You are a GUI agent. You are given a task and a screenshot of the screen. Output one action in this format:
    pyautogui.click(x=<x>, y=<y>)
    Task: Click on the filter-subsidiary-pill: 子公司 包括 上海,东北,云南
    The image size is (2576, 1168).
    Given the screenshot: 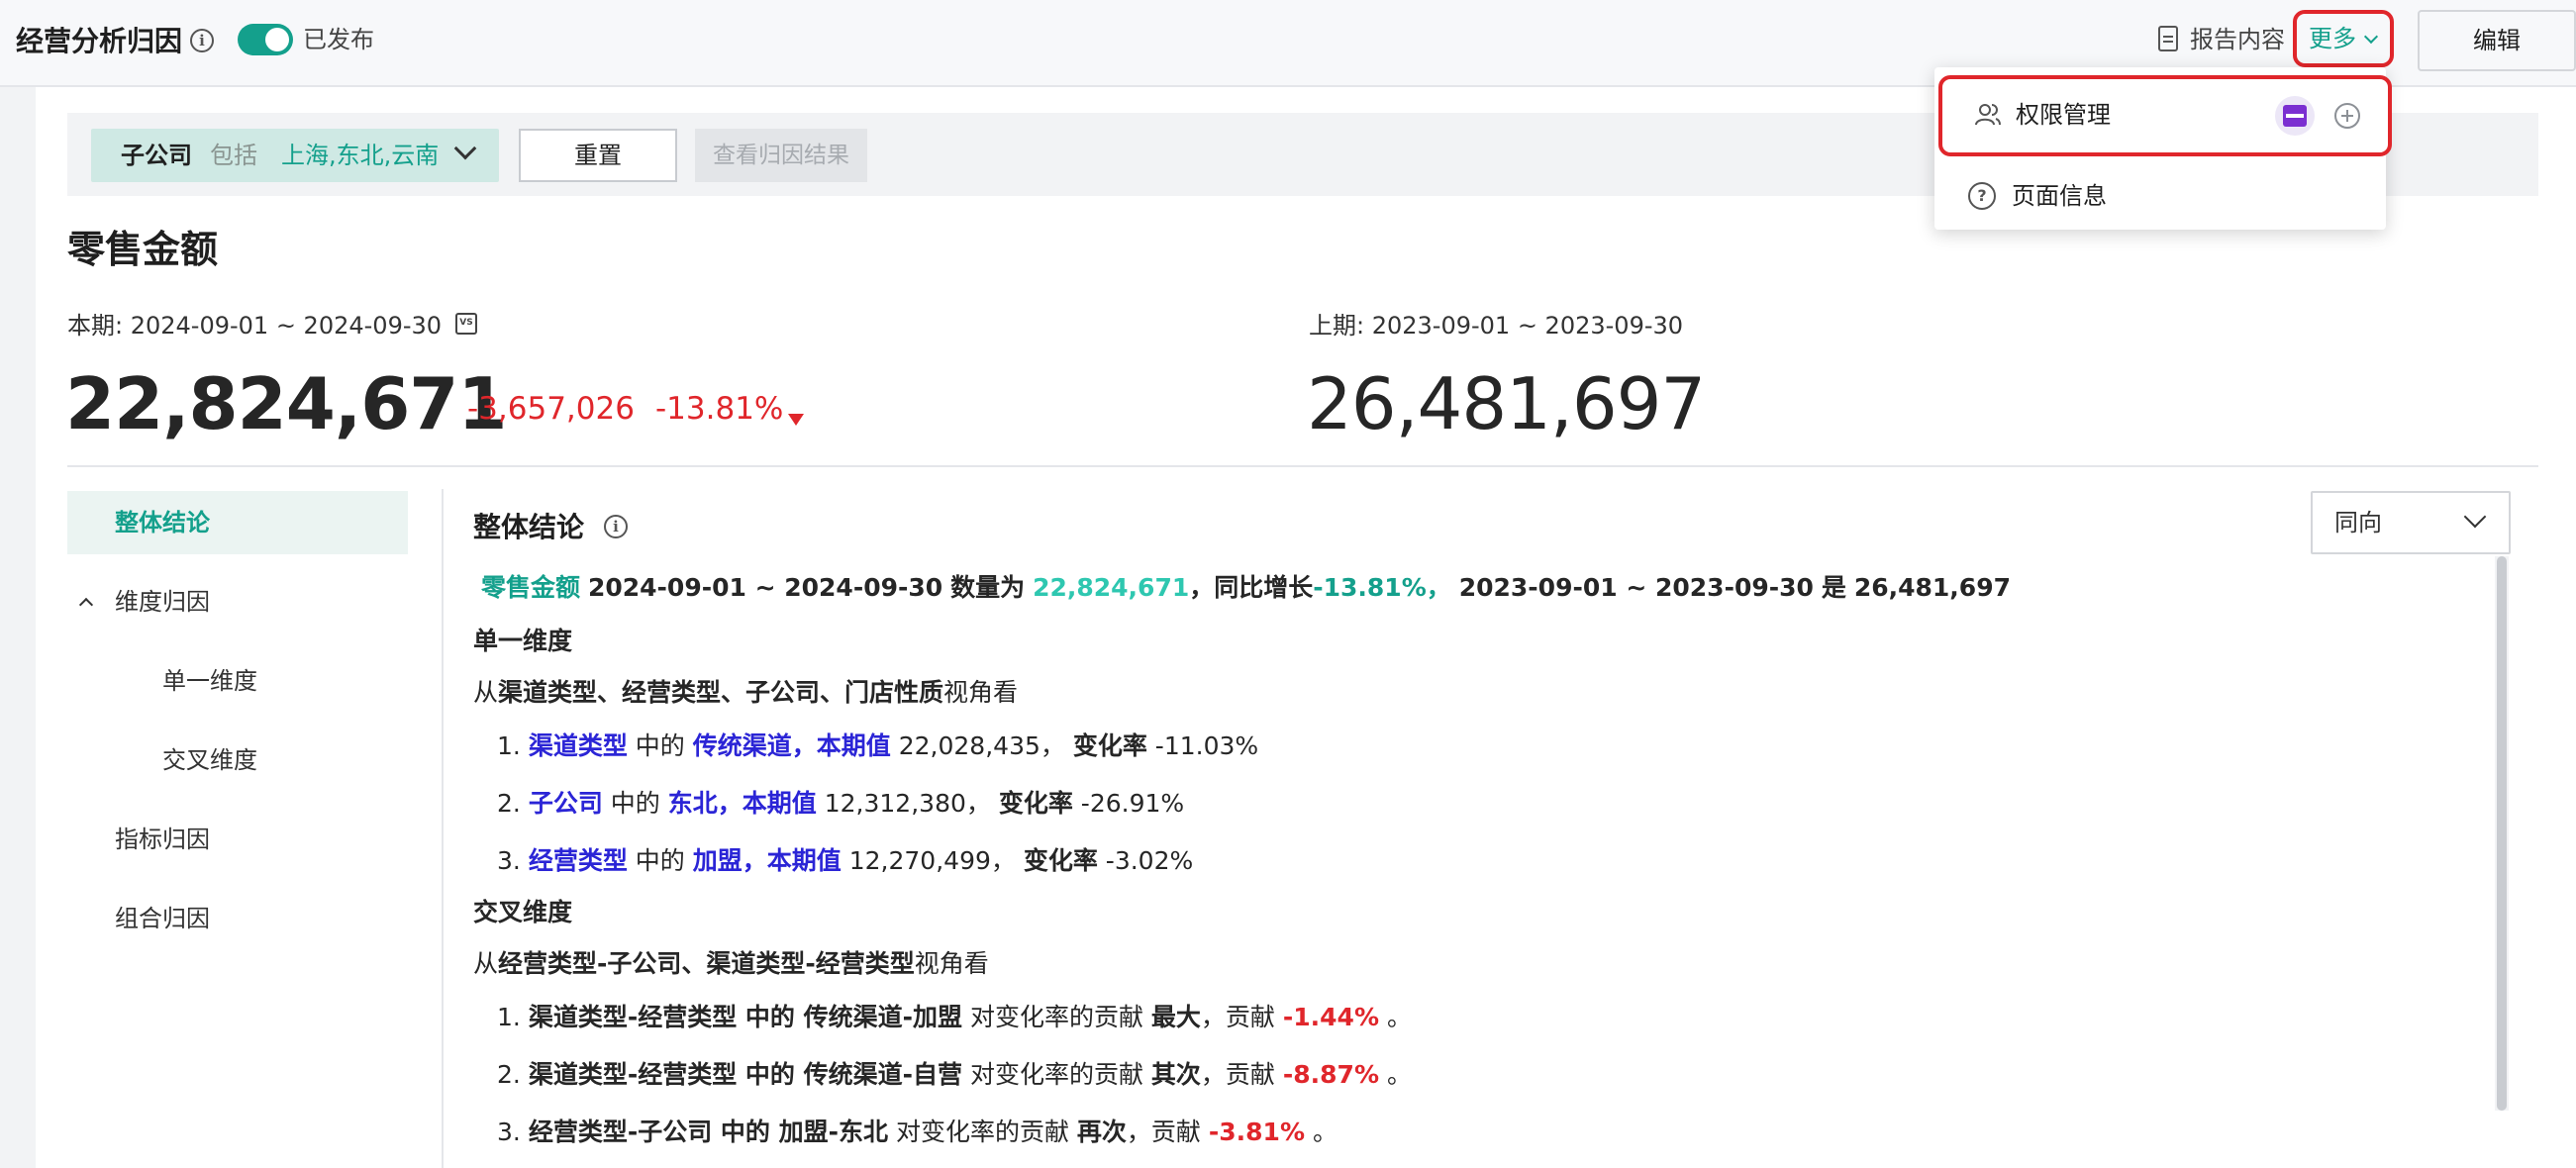 What is the action you would take?
    pyautogui.click(x=295, y=155)
    